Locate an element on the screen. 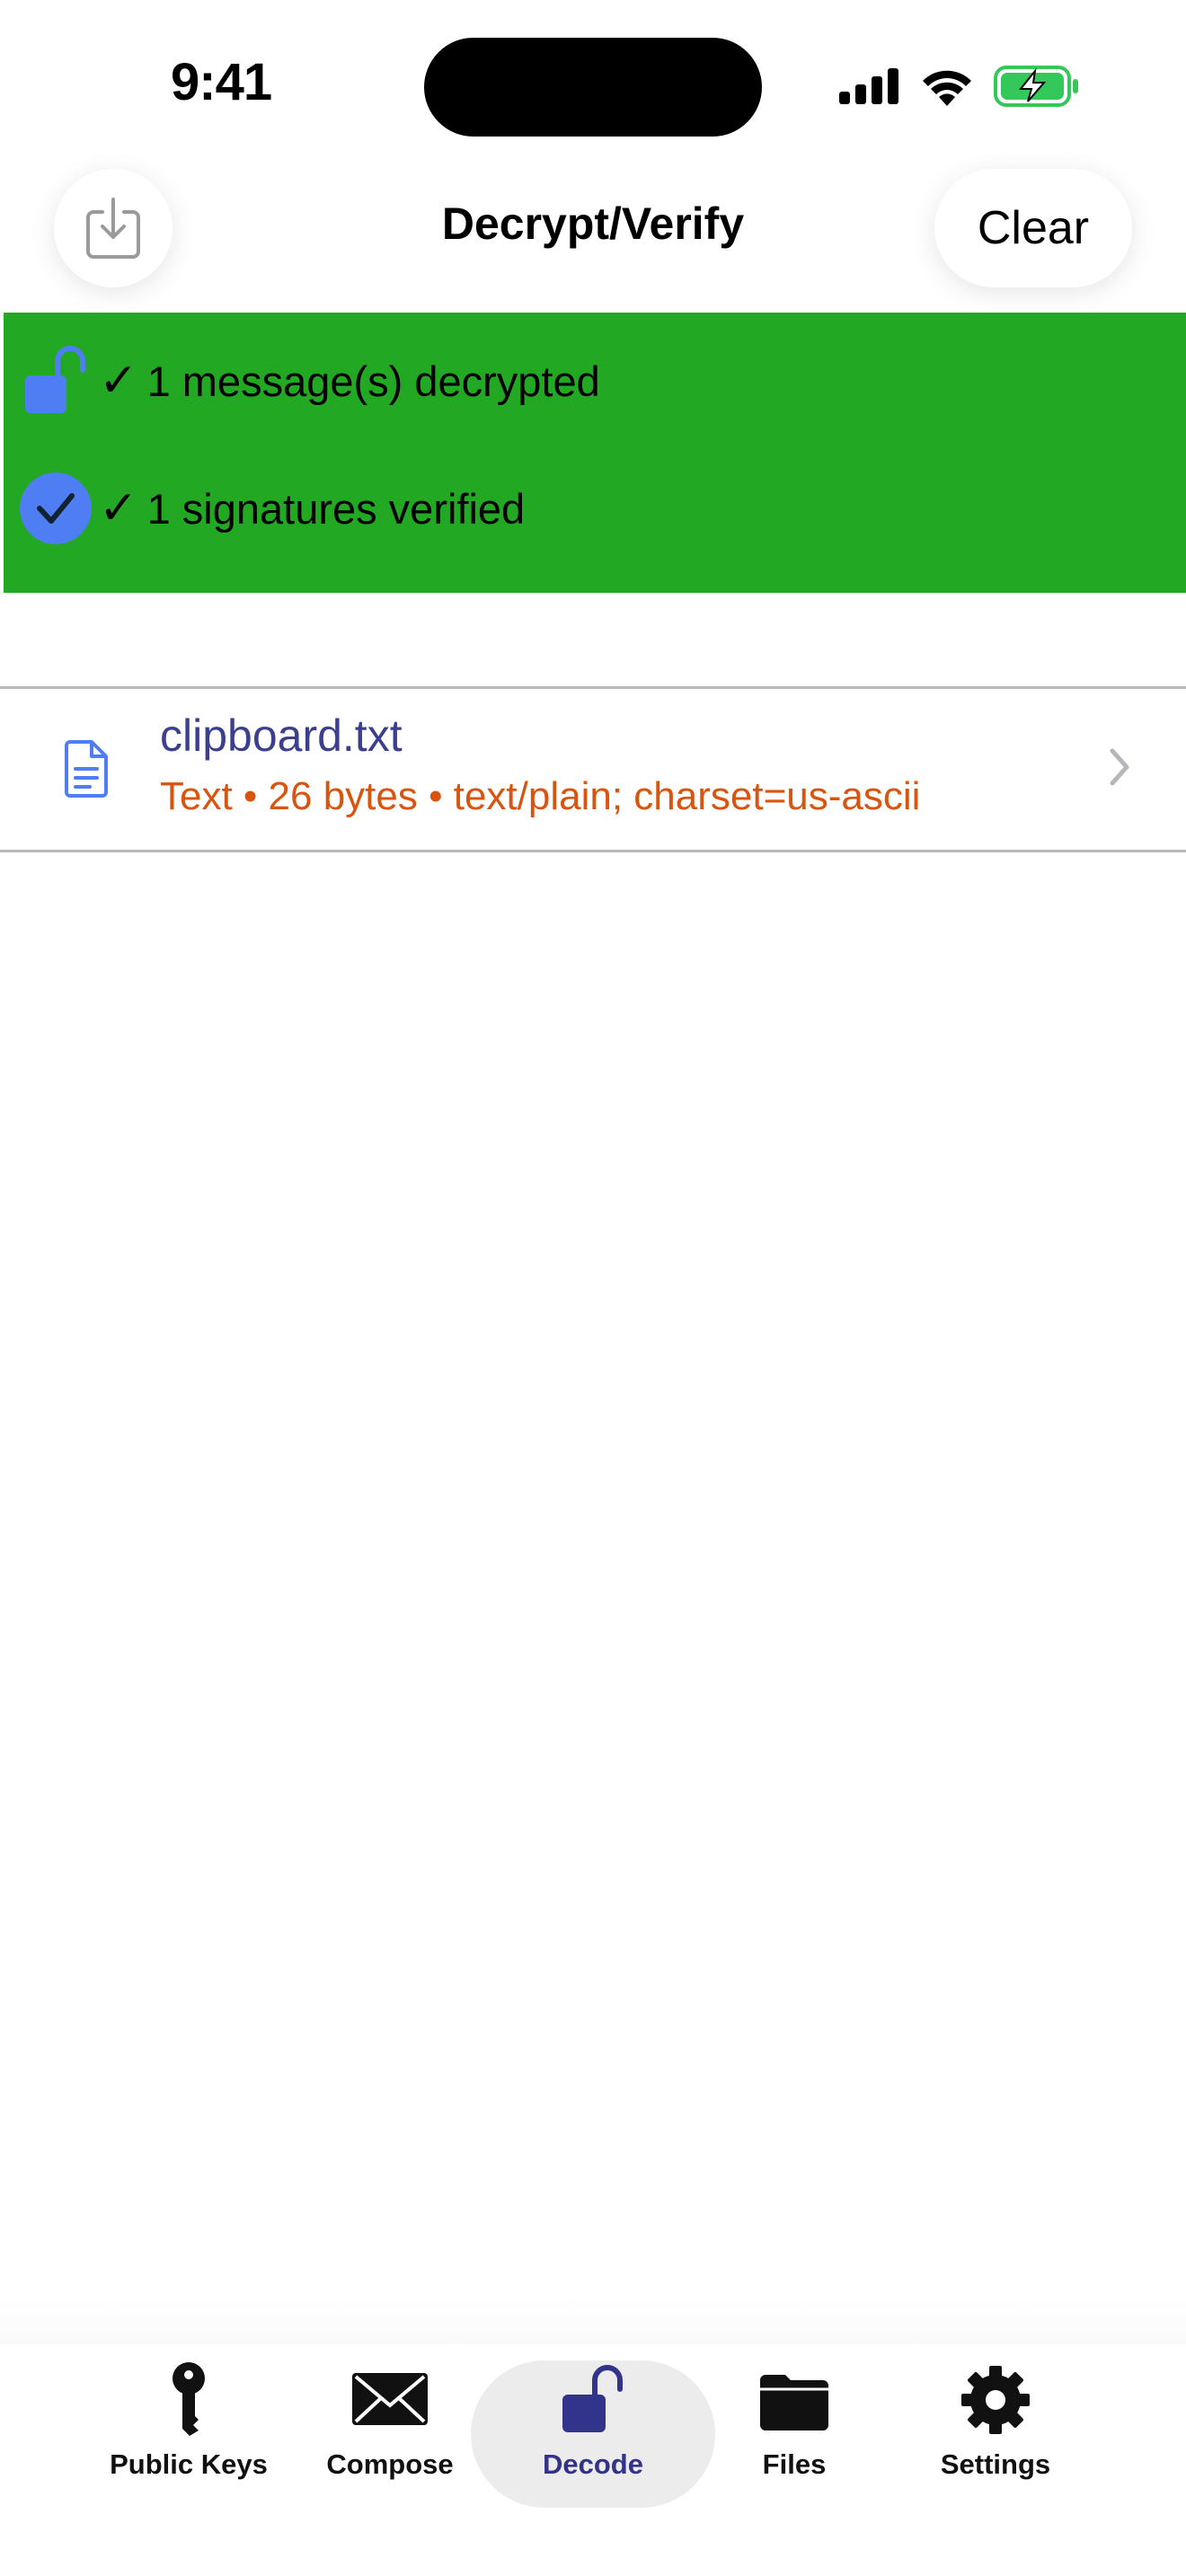 The height and width of the screenshot is (2576, 1186). tab-label: Settings is located at coordinates (995, 2464).